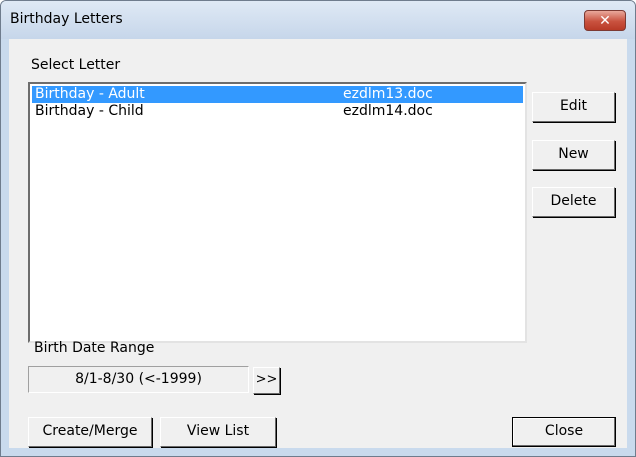 Image resolution: width=636 pixels, height=457 pixels. Describe the element at coordinates (76, 65) in the screenshot. I see `select-letter-label: Select Letter` at that location.